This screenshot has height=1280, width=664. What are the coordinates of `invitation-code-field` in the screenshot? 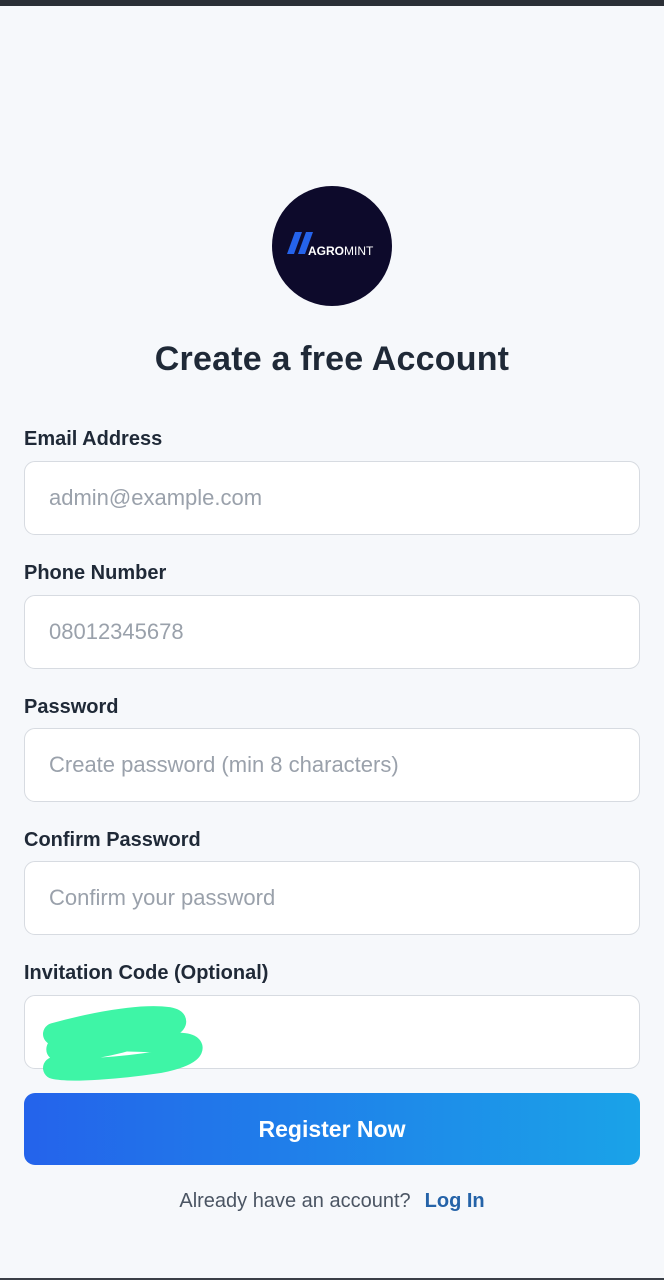 It's located at (332, 1032).